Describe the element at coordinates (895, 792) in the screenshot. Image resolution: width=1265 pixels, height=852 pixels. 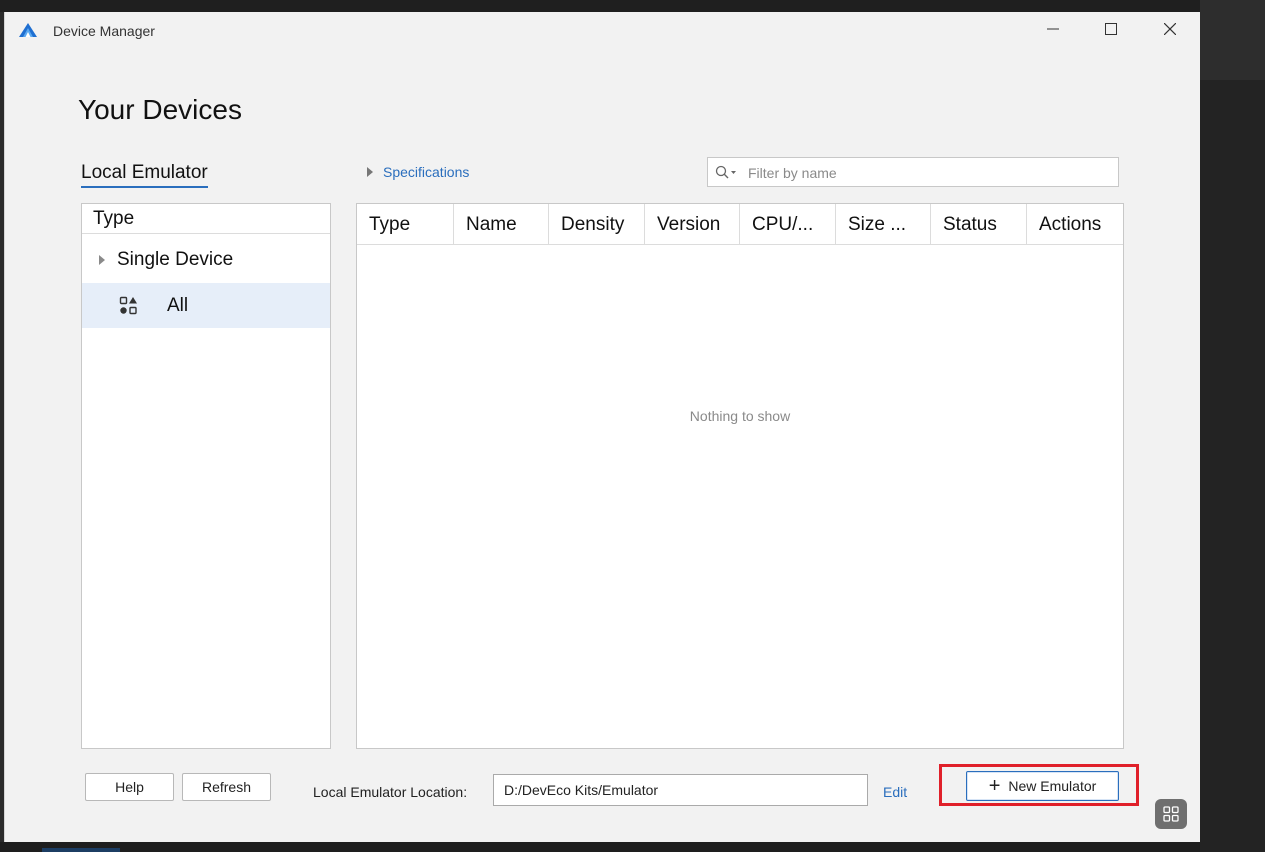
I see `edit-location-link: Edit` at that location.